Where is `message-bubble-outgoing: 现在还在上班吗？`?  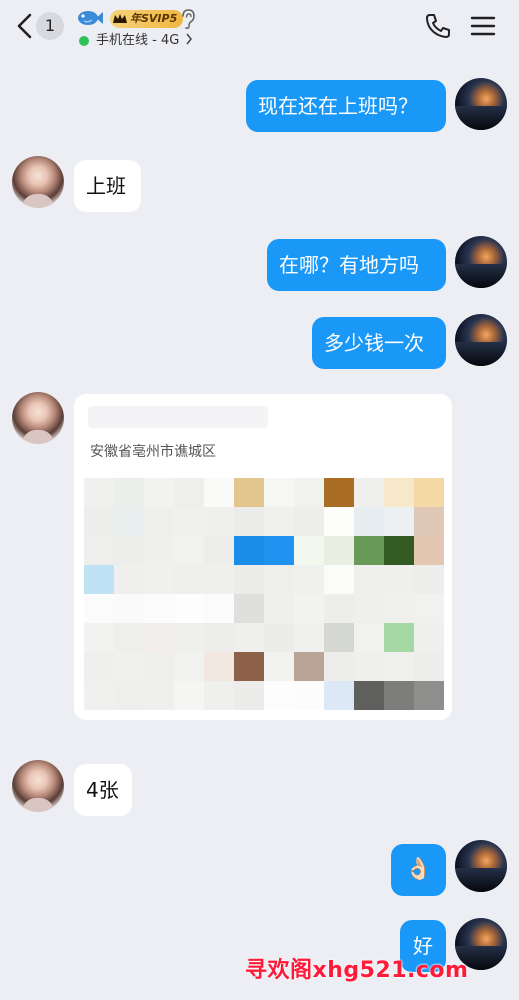
message-bubble-outgoing: 现在还在上班吗？ is located at coordinates (346, 106).